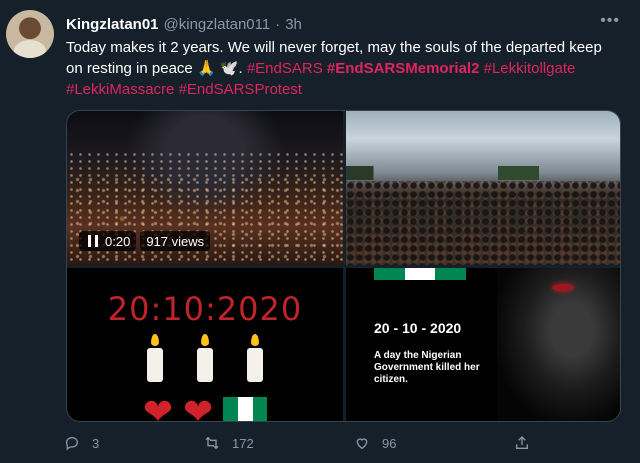 This screenshot has height=463, width=640. I want to click on more-options-icon: •••, so click(610, 21).